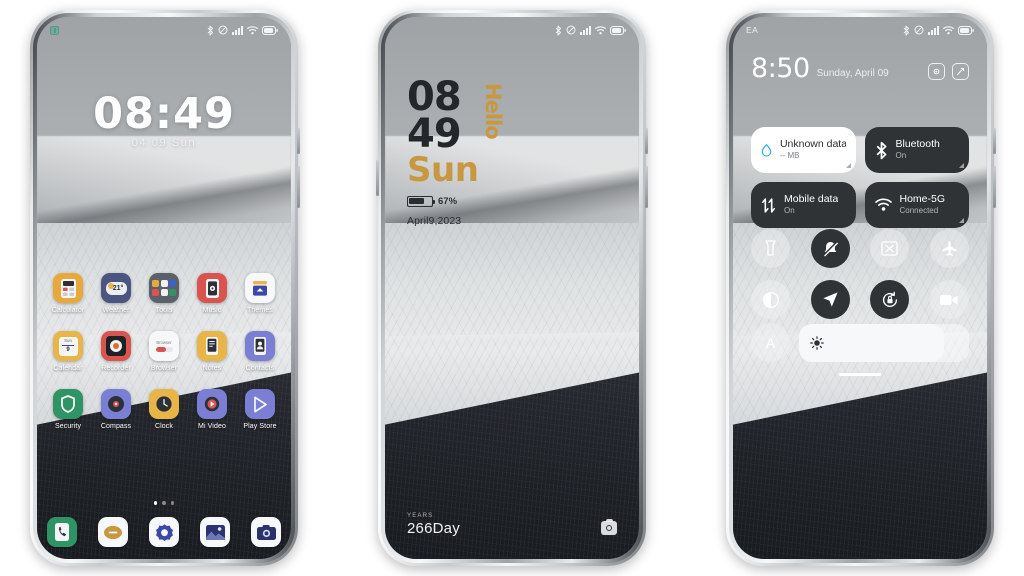 The width and height of the screenshot is (1024, 576). I want to click on page-indicator, so click(164, 503).